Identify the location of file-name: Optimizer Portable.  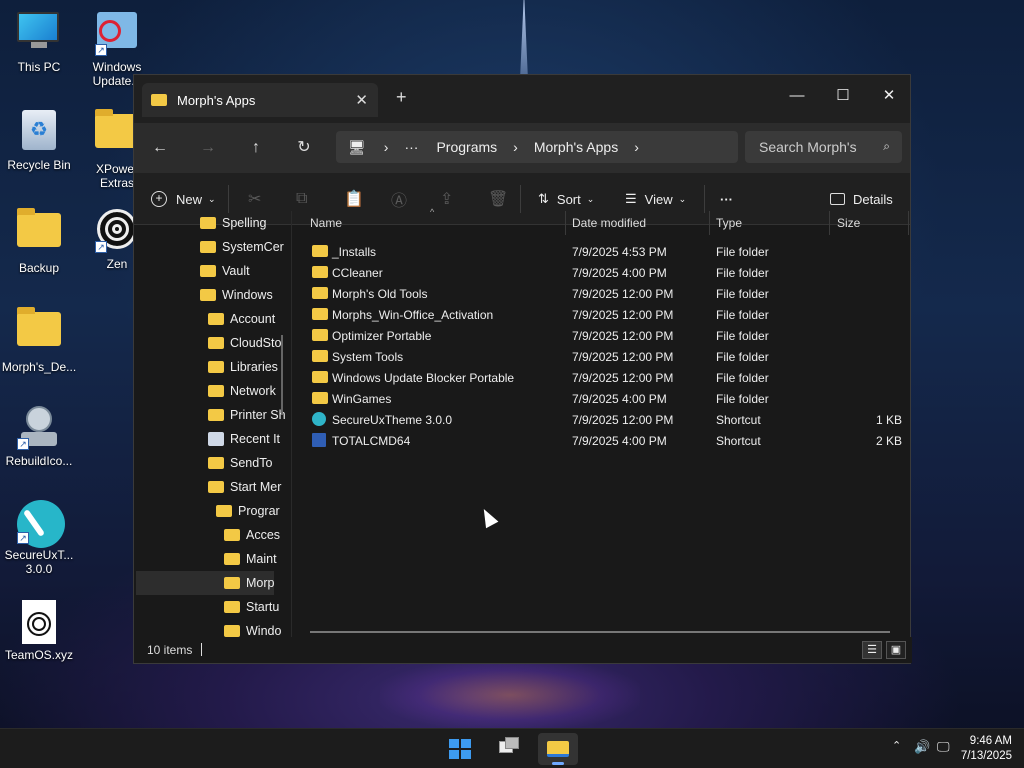
(382, 336).